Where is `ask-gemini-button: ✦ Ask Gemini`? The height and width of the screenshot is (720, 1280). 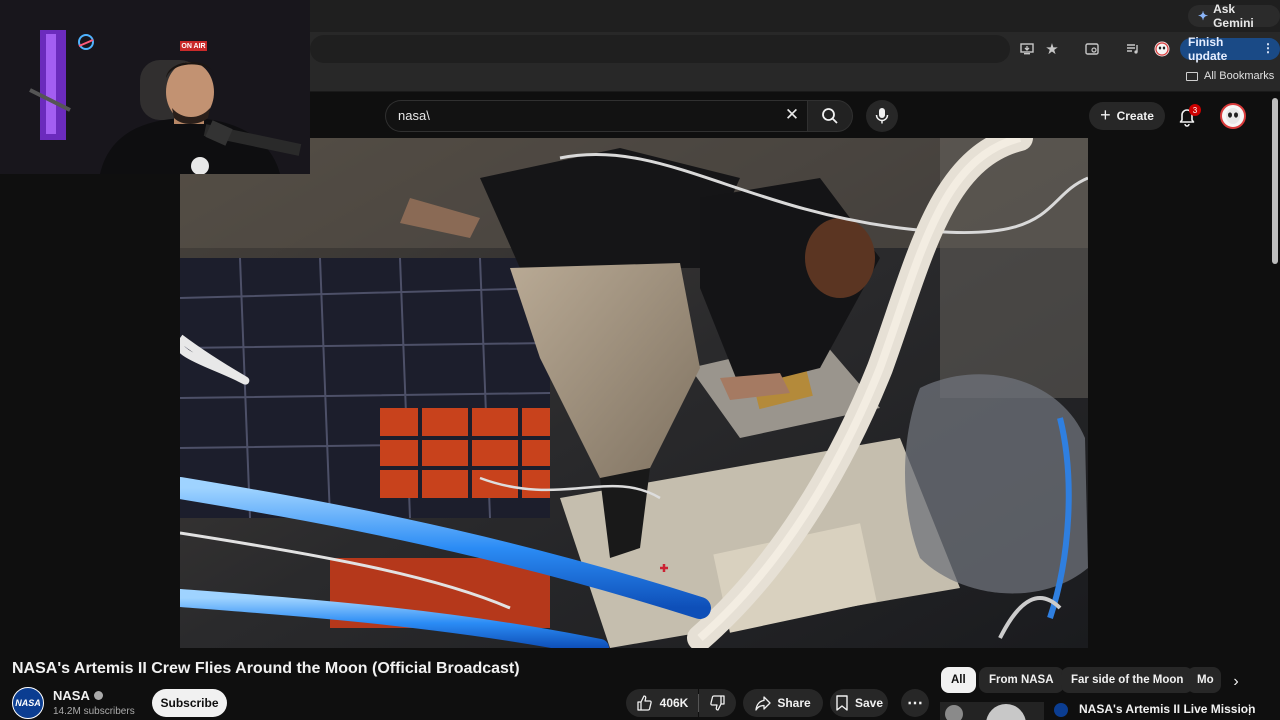 ask-gemini-button: ✦ Ask Gemini is located at coordinates (1234, 16).